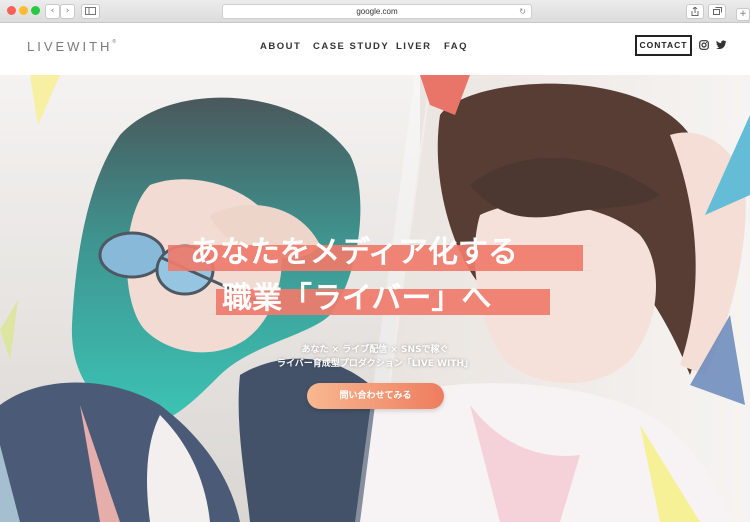 The image size is (750, 522). I want to click on hero-subtitle-line-1: あなた × ライブ配信 × SNSで稼ぐ, so click(375, 350).